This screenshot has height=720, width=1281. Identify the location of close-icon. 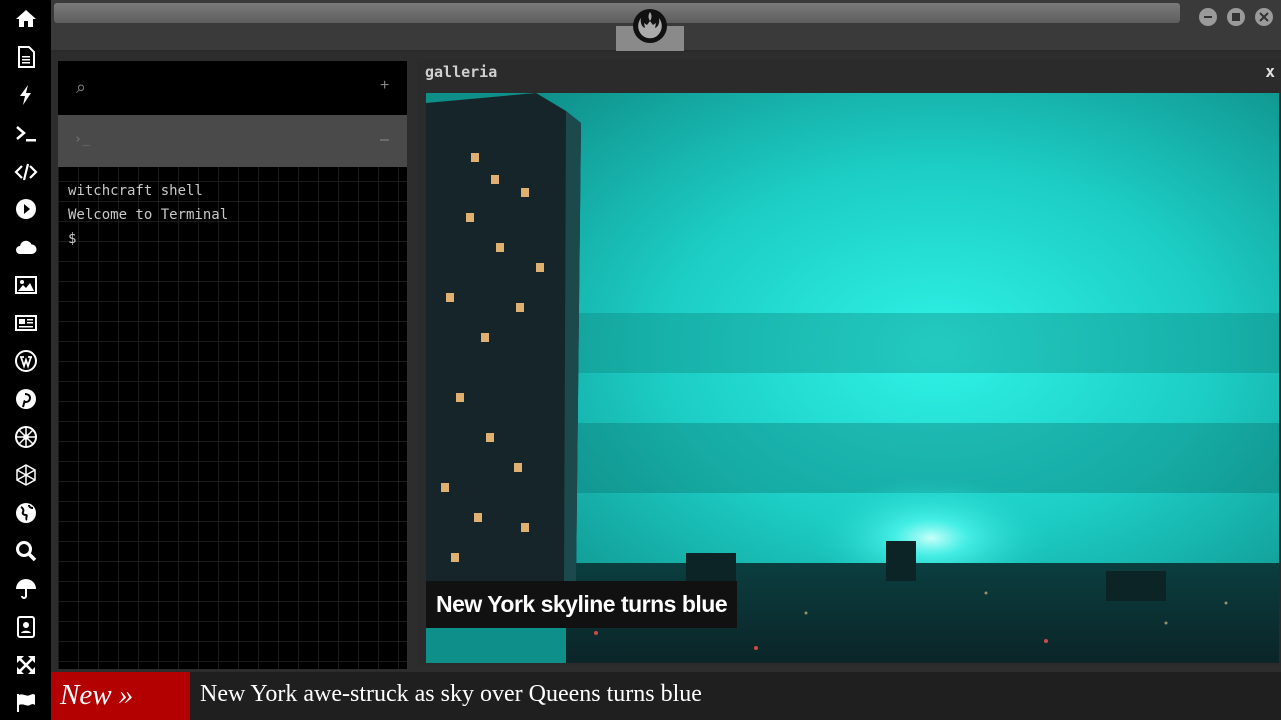
(1264, 17).